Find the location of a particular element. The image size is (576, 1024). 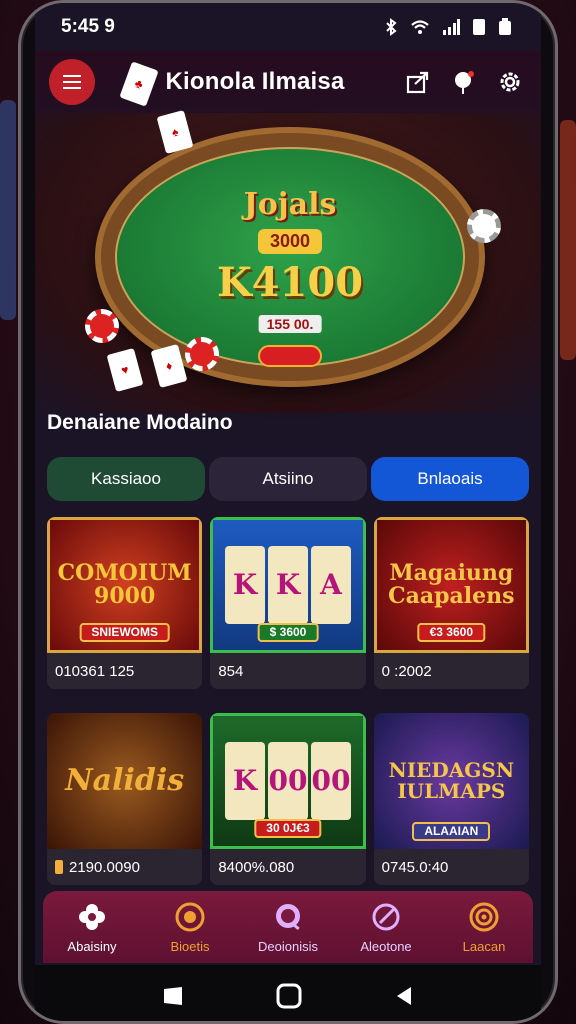

share-icon is located at coordinates (417, 82).